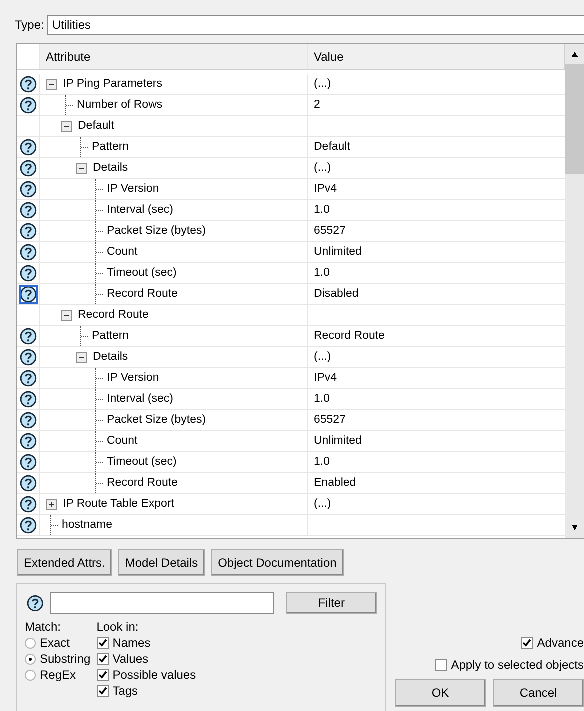 The width and height of the screenshot is (584, 711). What do you see at coordinates (125, 691) in the screenshot?
I see `checkbox-label: Tags` at bounding box center [125, 691].